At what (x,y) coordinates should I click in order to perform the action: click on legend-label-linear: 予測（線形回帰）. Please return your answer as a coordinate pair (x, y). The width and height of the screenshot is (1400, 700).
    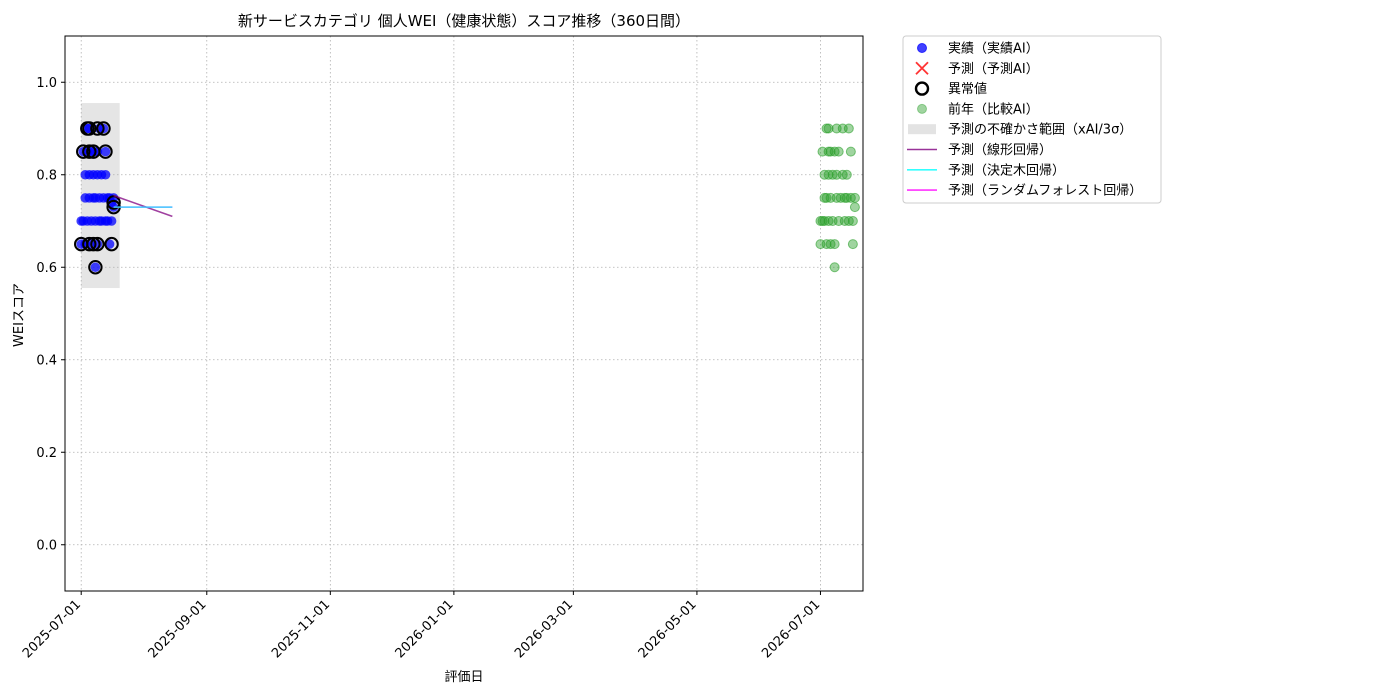
    Looking at the image, I should click on (1000, 150).